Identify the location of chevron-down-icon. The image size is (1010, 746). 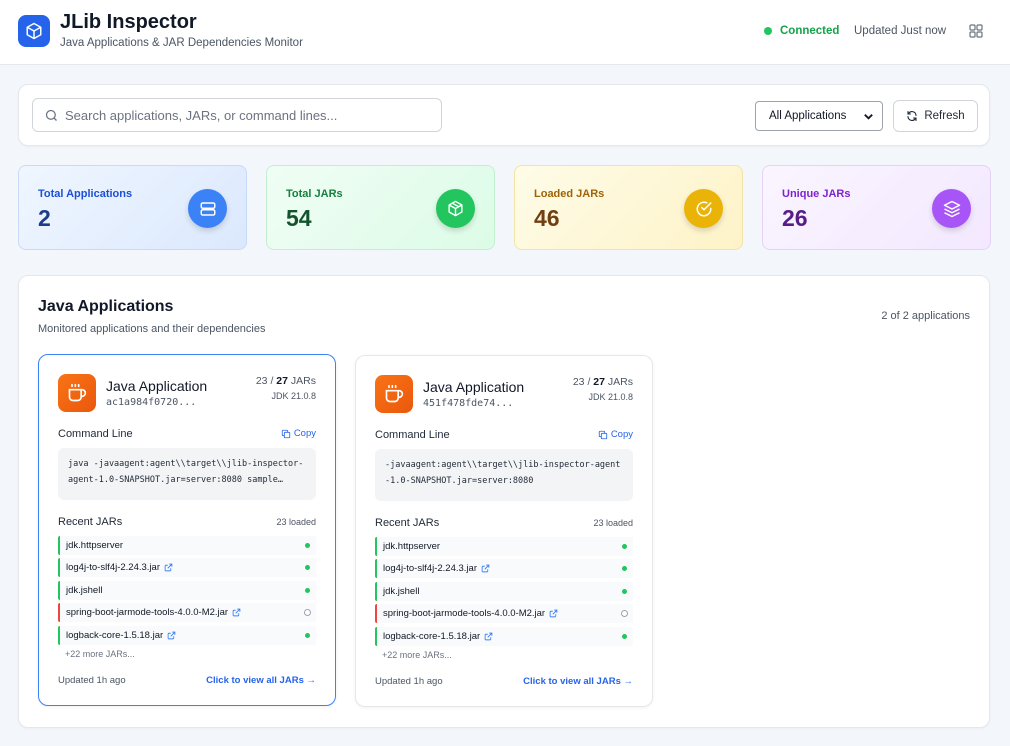
(868, 117).